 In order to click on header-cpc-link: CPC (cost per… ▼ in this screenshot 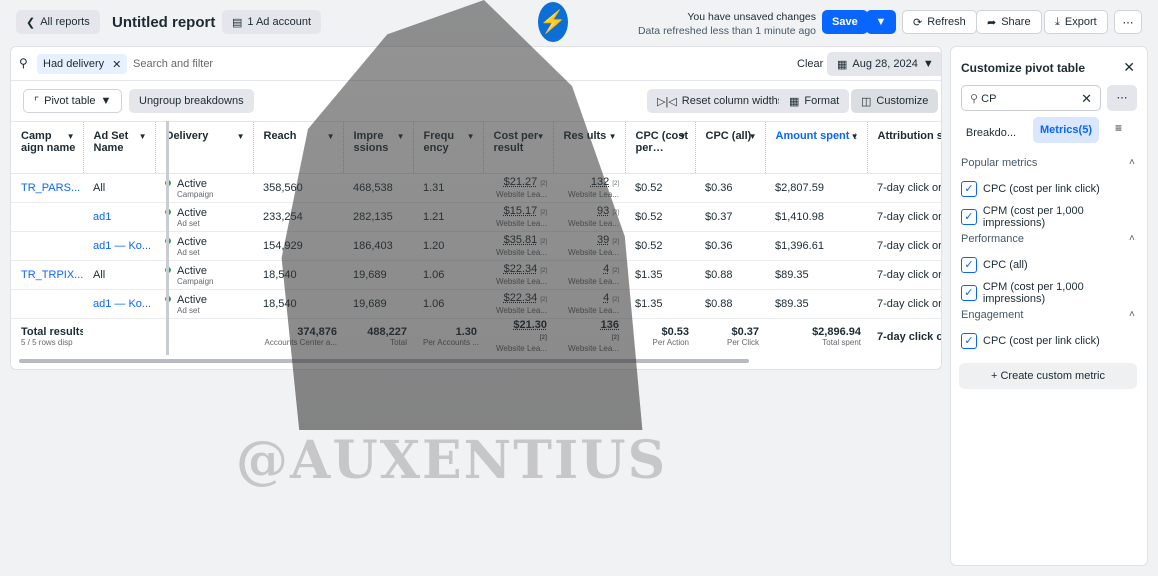, I will do `click(660, 147)`.